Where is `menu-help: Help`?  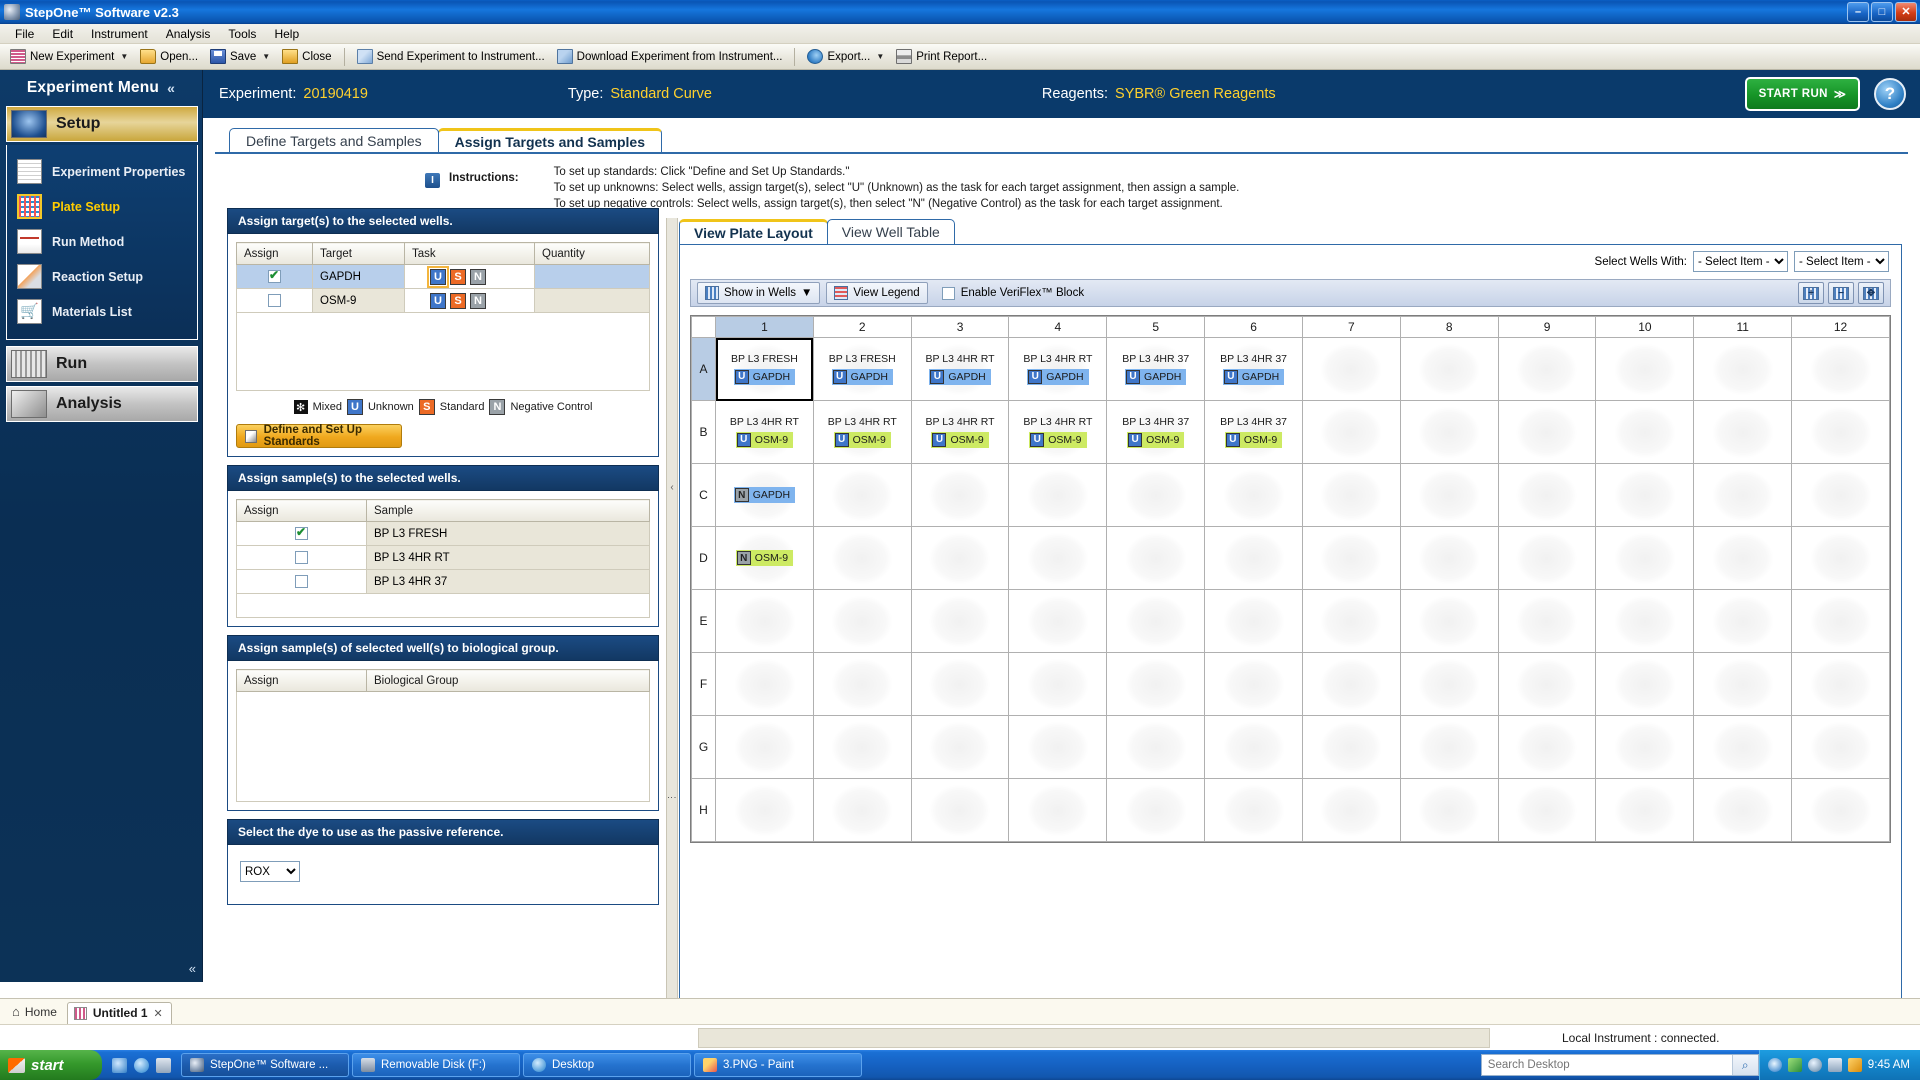
menu-help: Help is located at coordinates (286, 34).